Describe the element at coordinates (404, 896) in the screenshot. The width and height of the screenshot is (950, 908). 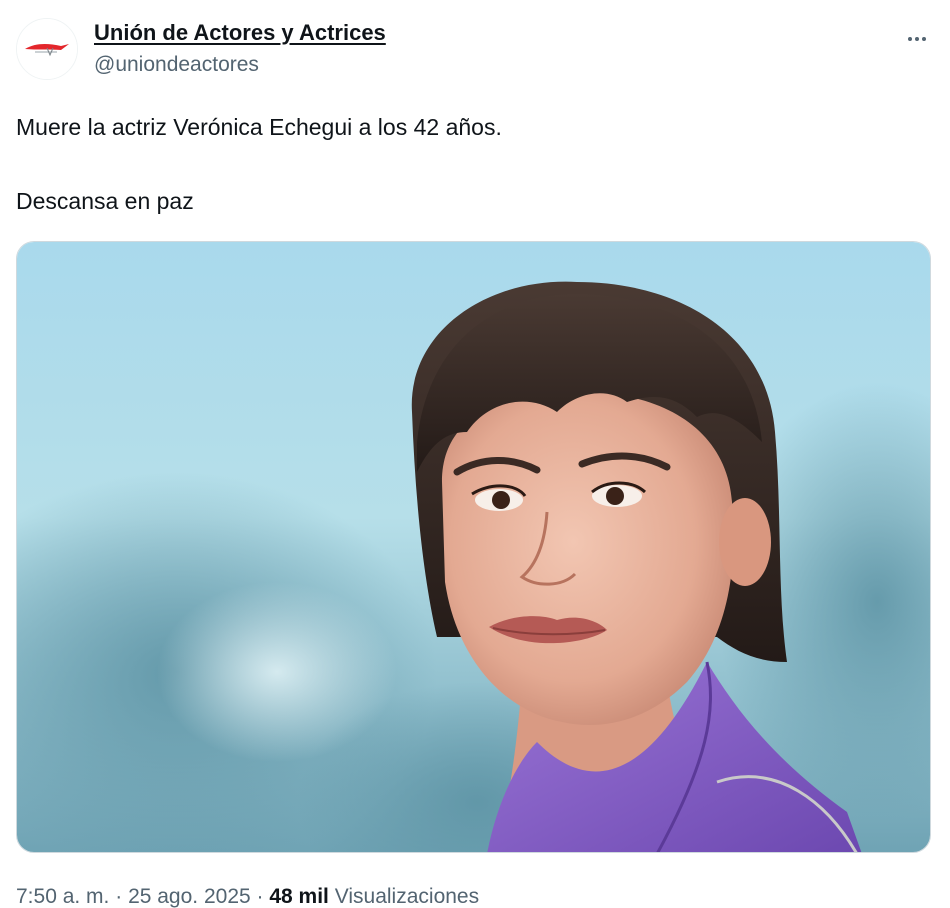
I see `views-label: Visualizaciones` at that location.